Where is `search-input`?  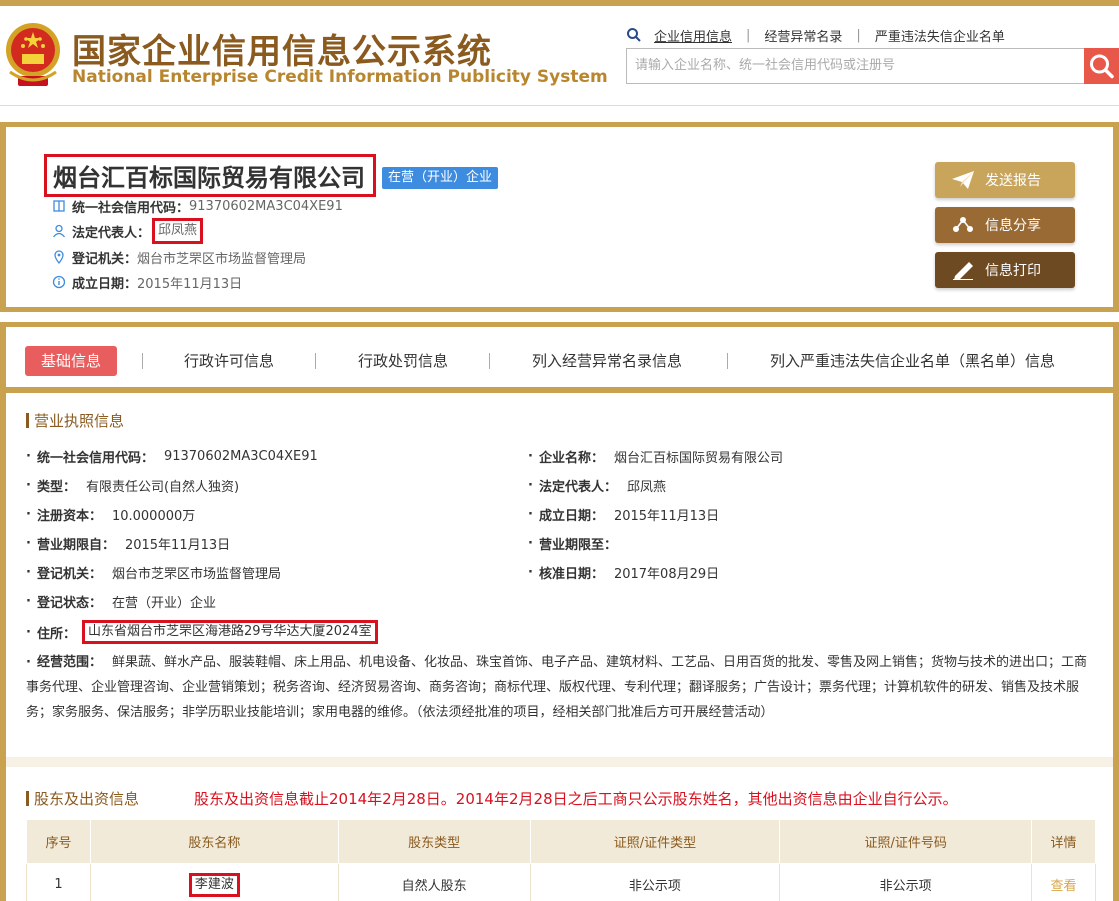 search-input is located at coordinates (856, 65).